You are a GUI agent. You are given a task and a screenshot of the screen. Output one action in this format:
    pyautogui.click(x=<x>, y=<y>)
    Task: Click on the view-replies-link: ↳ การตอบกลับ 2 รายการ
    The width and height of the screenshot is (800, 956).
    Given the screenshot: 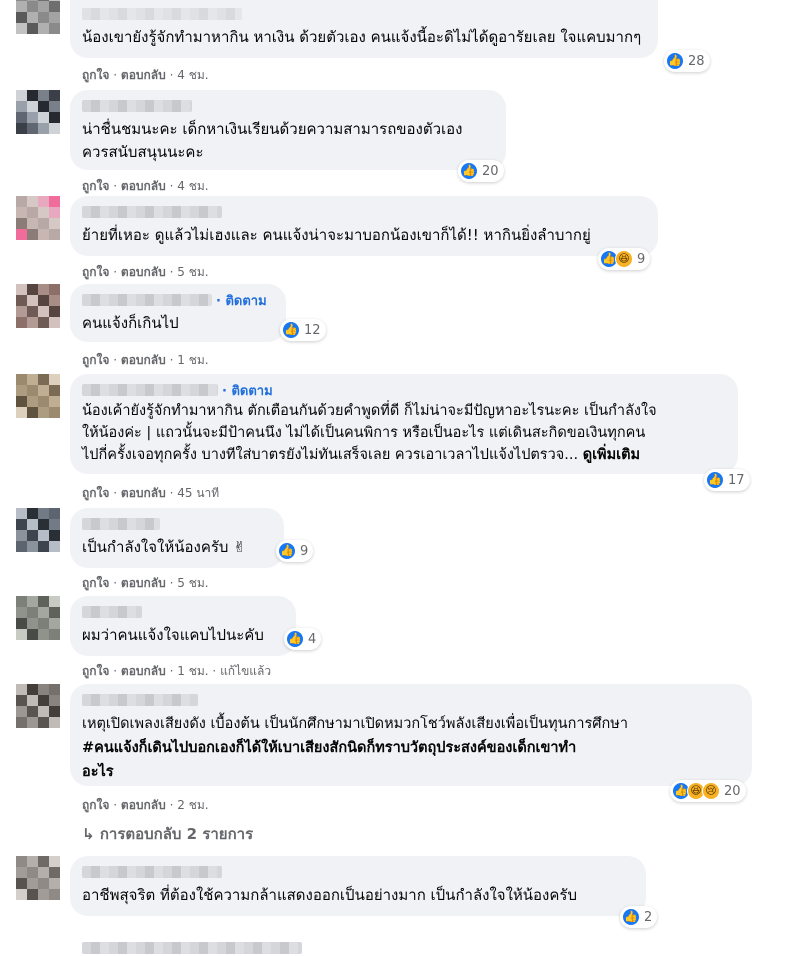 What is the action you would take?
    pyautogui.click(x=167, y=834)
    